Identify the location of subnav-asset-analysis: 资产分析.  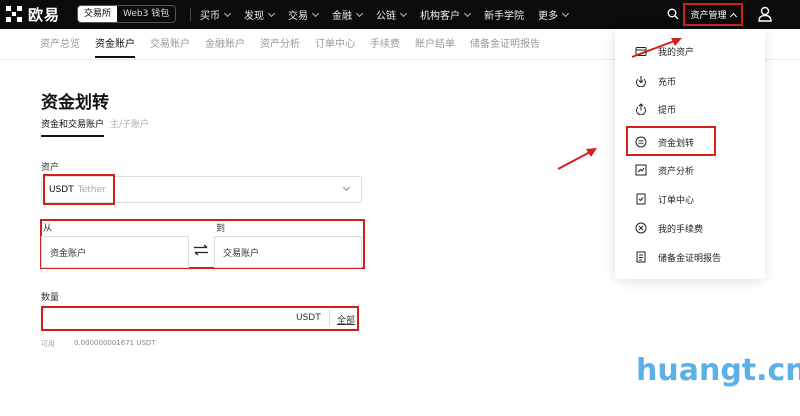
(280, 46).